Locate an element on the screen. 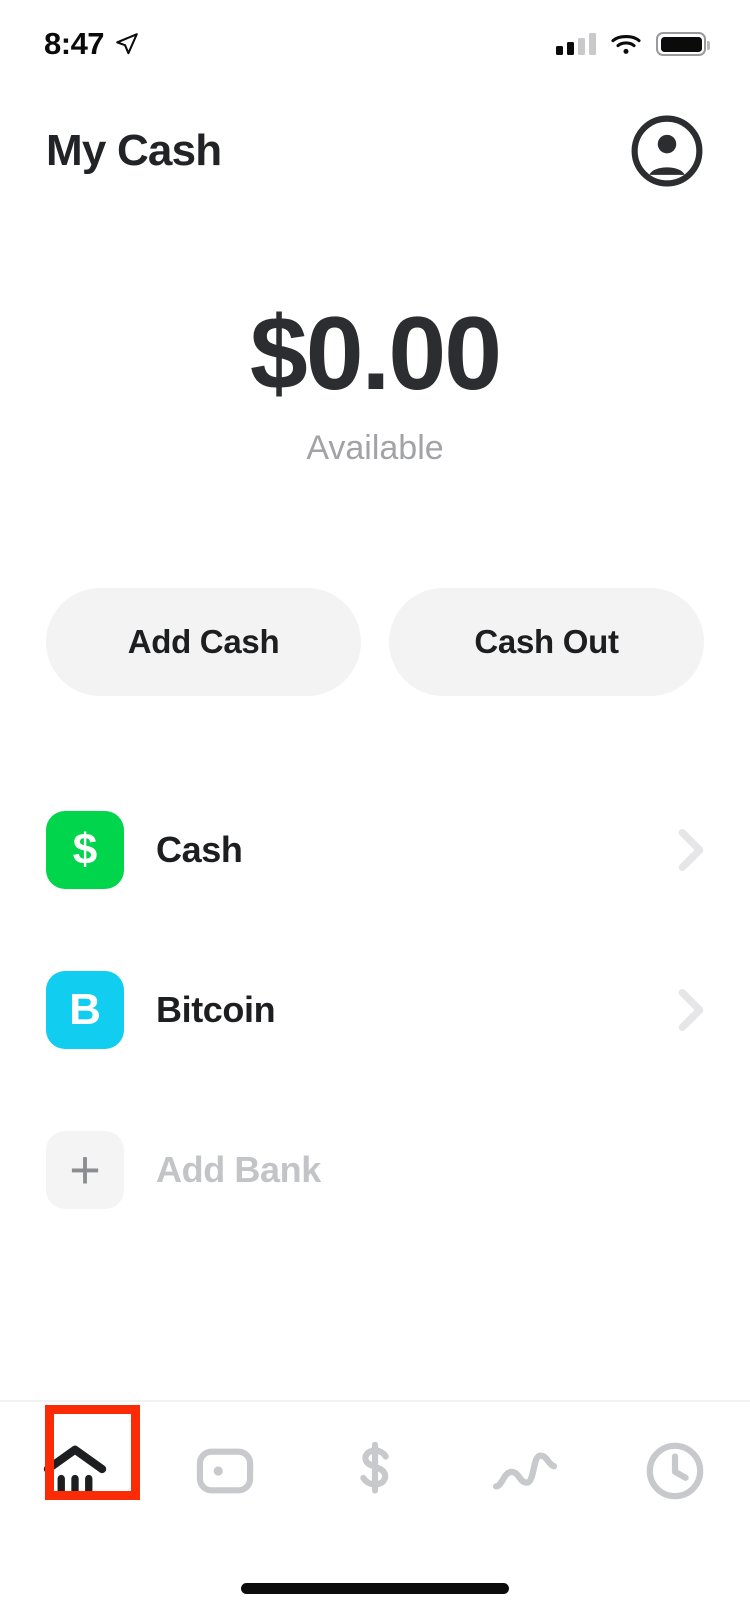  plus-icon-glyph: + is located at coordinates (85, 1170).